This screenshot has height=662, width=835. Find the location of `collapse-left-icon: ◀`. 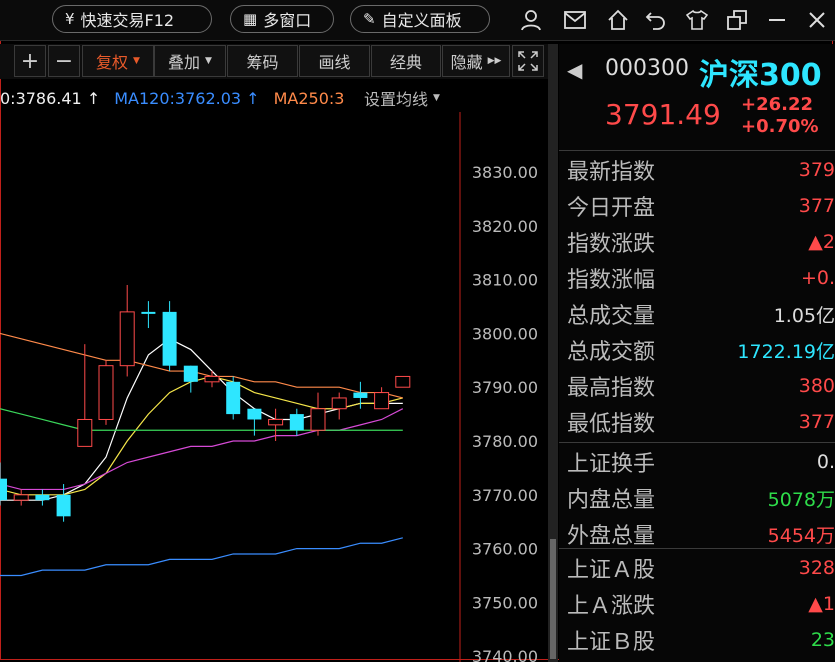

collapse-left-icon: ◀ is located at coordinates (574, 70).